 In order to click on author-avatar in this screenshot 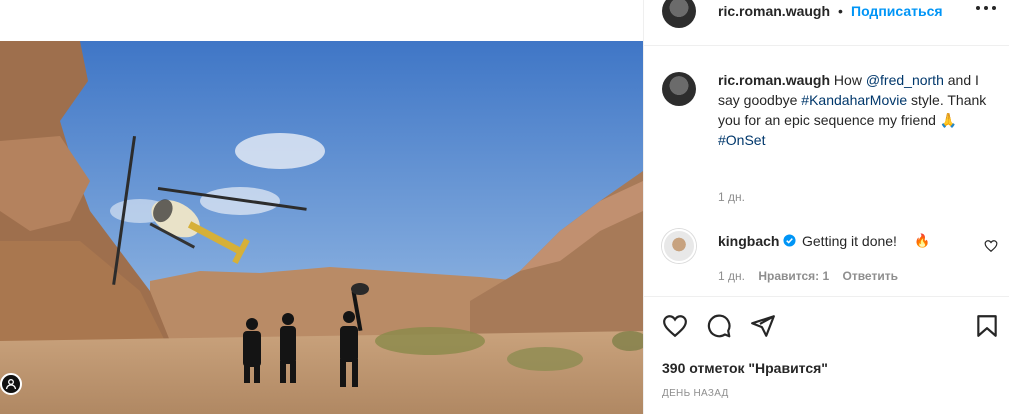, I will do `click(679, 14)`.